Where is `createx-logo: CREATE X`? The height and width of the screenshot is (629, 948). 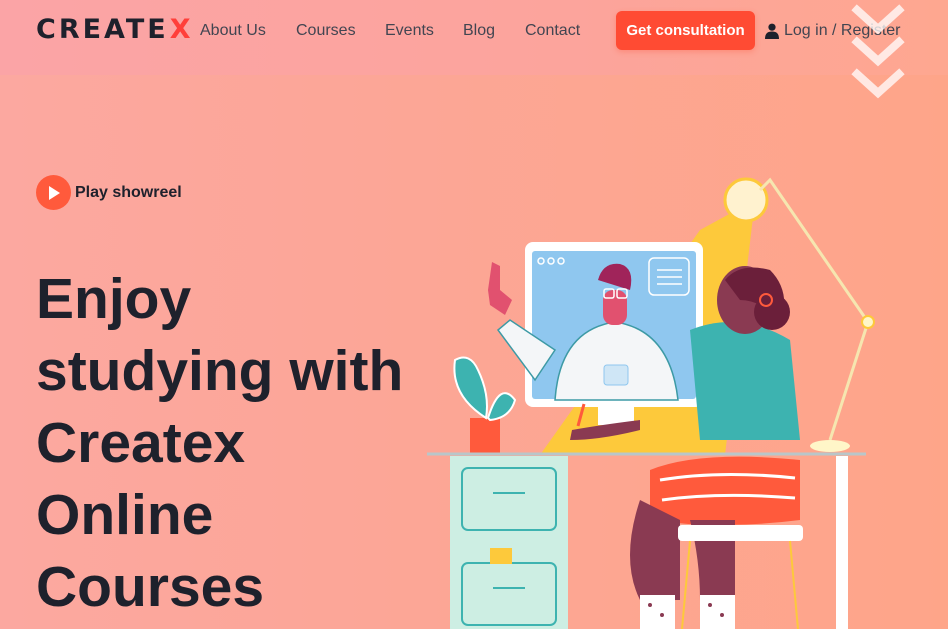
createx-logo: CREATE X is located at coordinates (115, 29).